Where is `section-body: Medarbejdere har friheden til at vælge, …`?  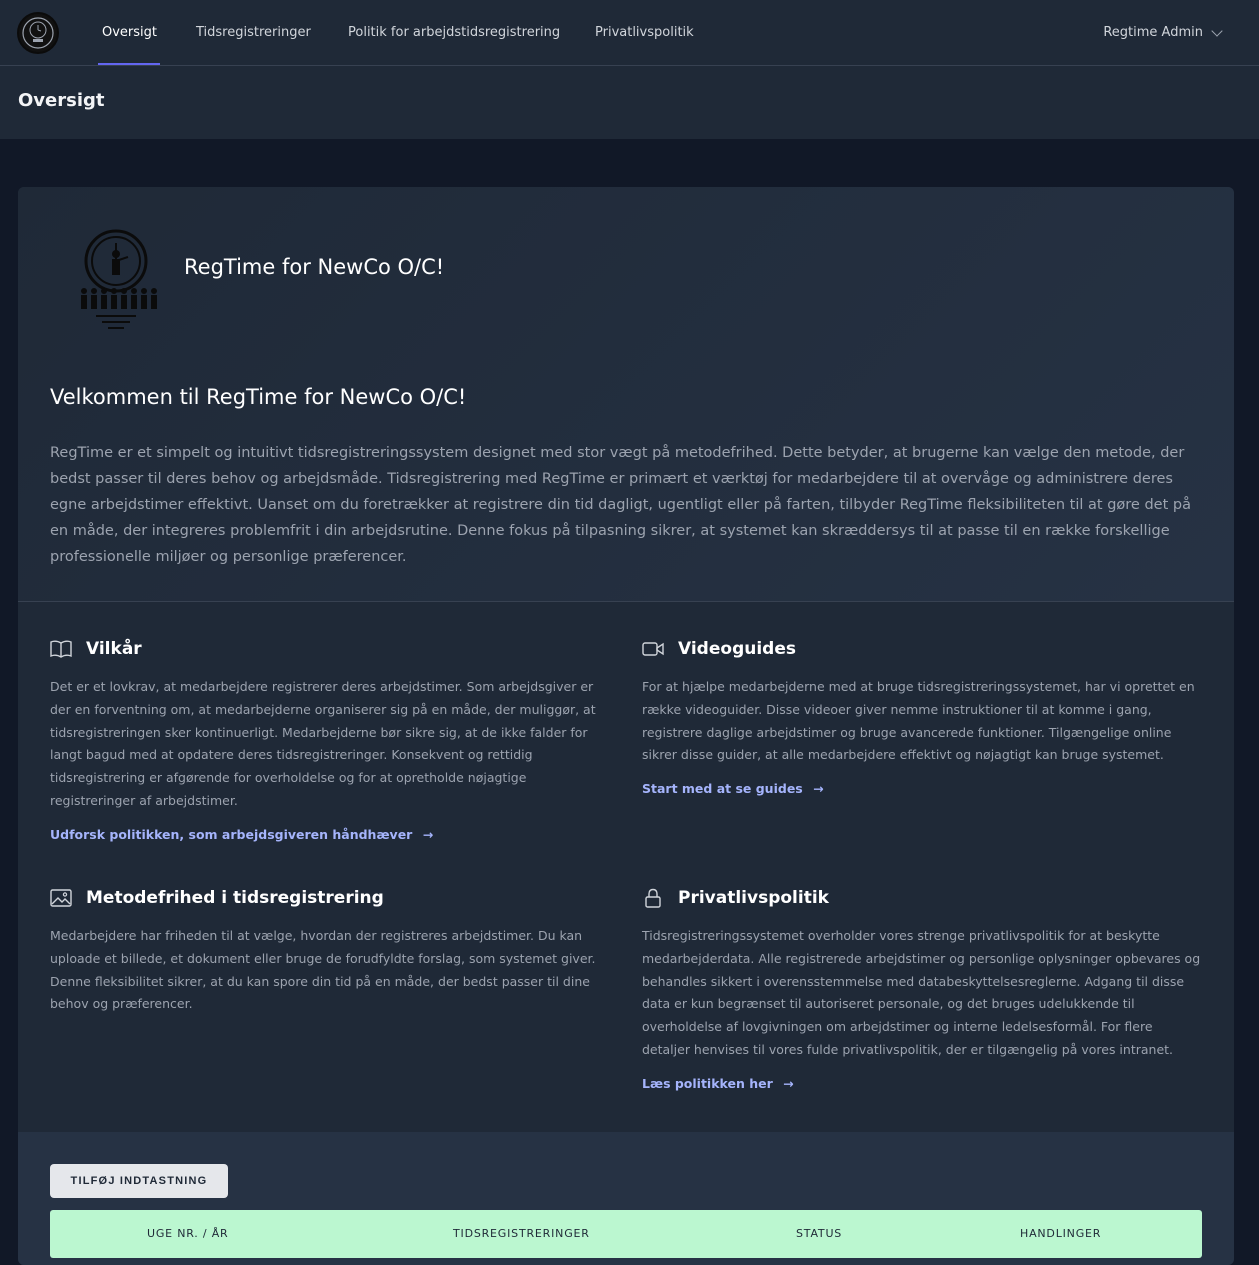
section-body: Medarbejdere har friheden til at vælge, … is located at coordinates (323, 970).